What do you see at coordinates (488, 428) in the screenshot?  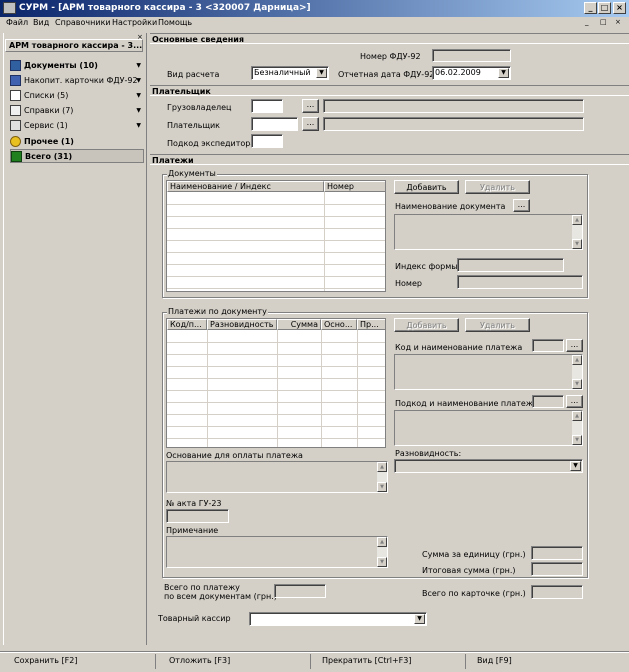 I see `subcode-name-memo: ▲ ▼` at bounding box center [488, 428].